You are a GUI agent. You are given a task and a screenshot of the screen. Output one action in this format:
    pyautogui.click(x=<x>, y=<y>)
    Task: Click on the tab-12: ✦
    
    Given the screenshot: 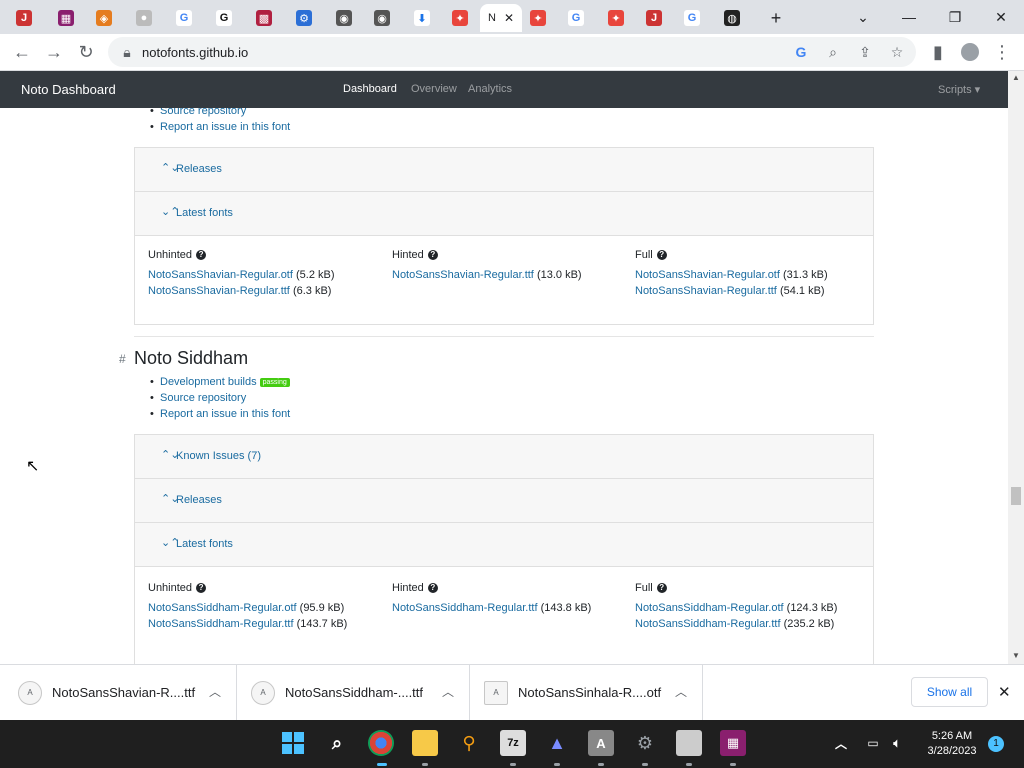 What is the action you would take?
    pyautogui.click(x=460, y=18)
    